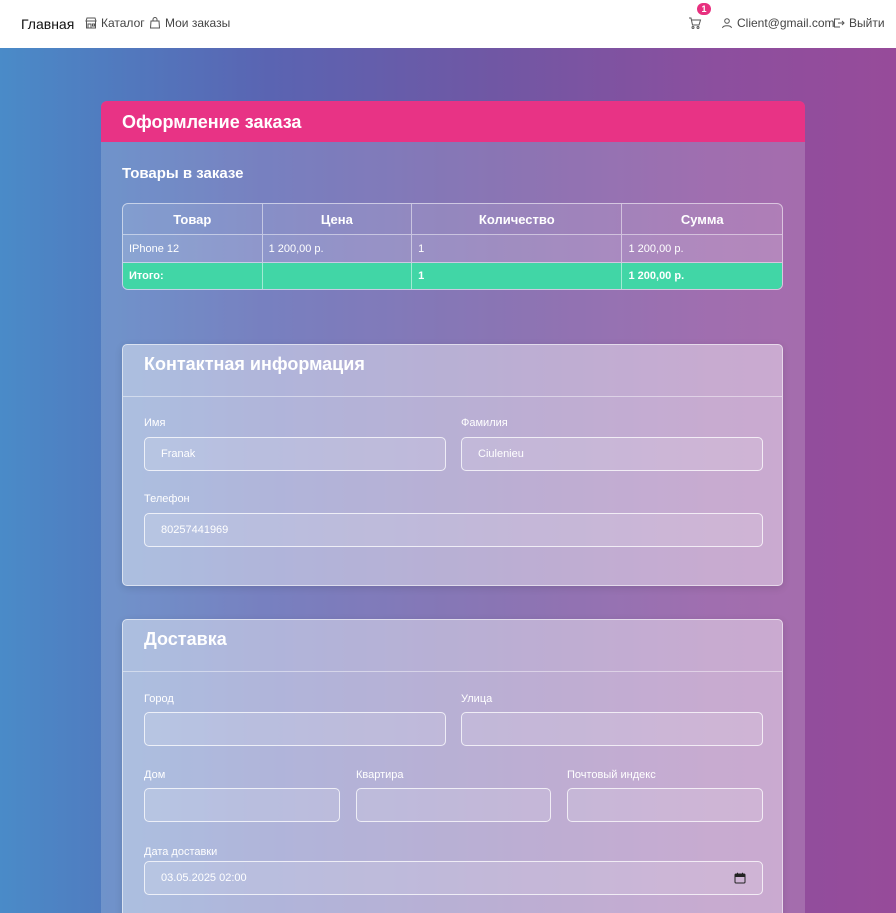  What do you see at coordinates (198, 23) in the screenshot?
I see `nav-orders-label: Мои заказы` at bounding box center [198, 23].